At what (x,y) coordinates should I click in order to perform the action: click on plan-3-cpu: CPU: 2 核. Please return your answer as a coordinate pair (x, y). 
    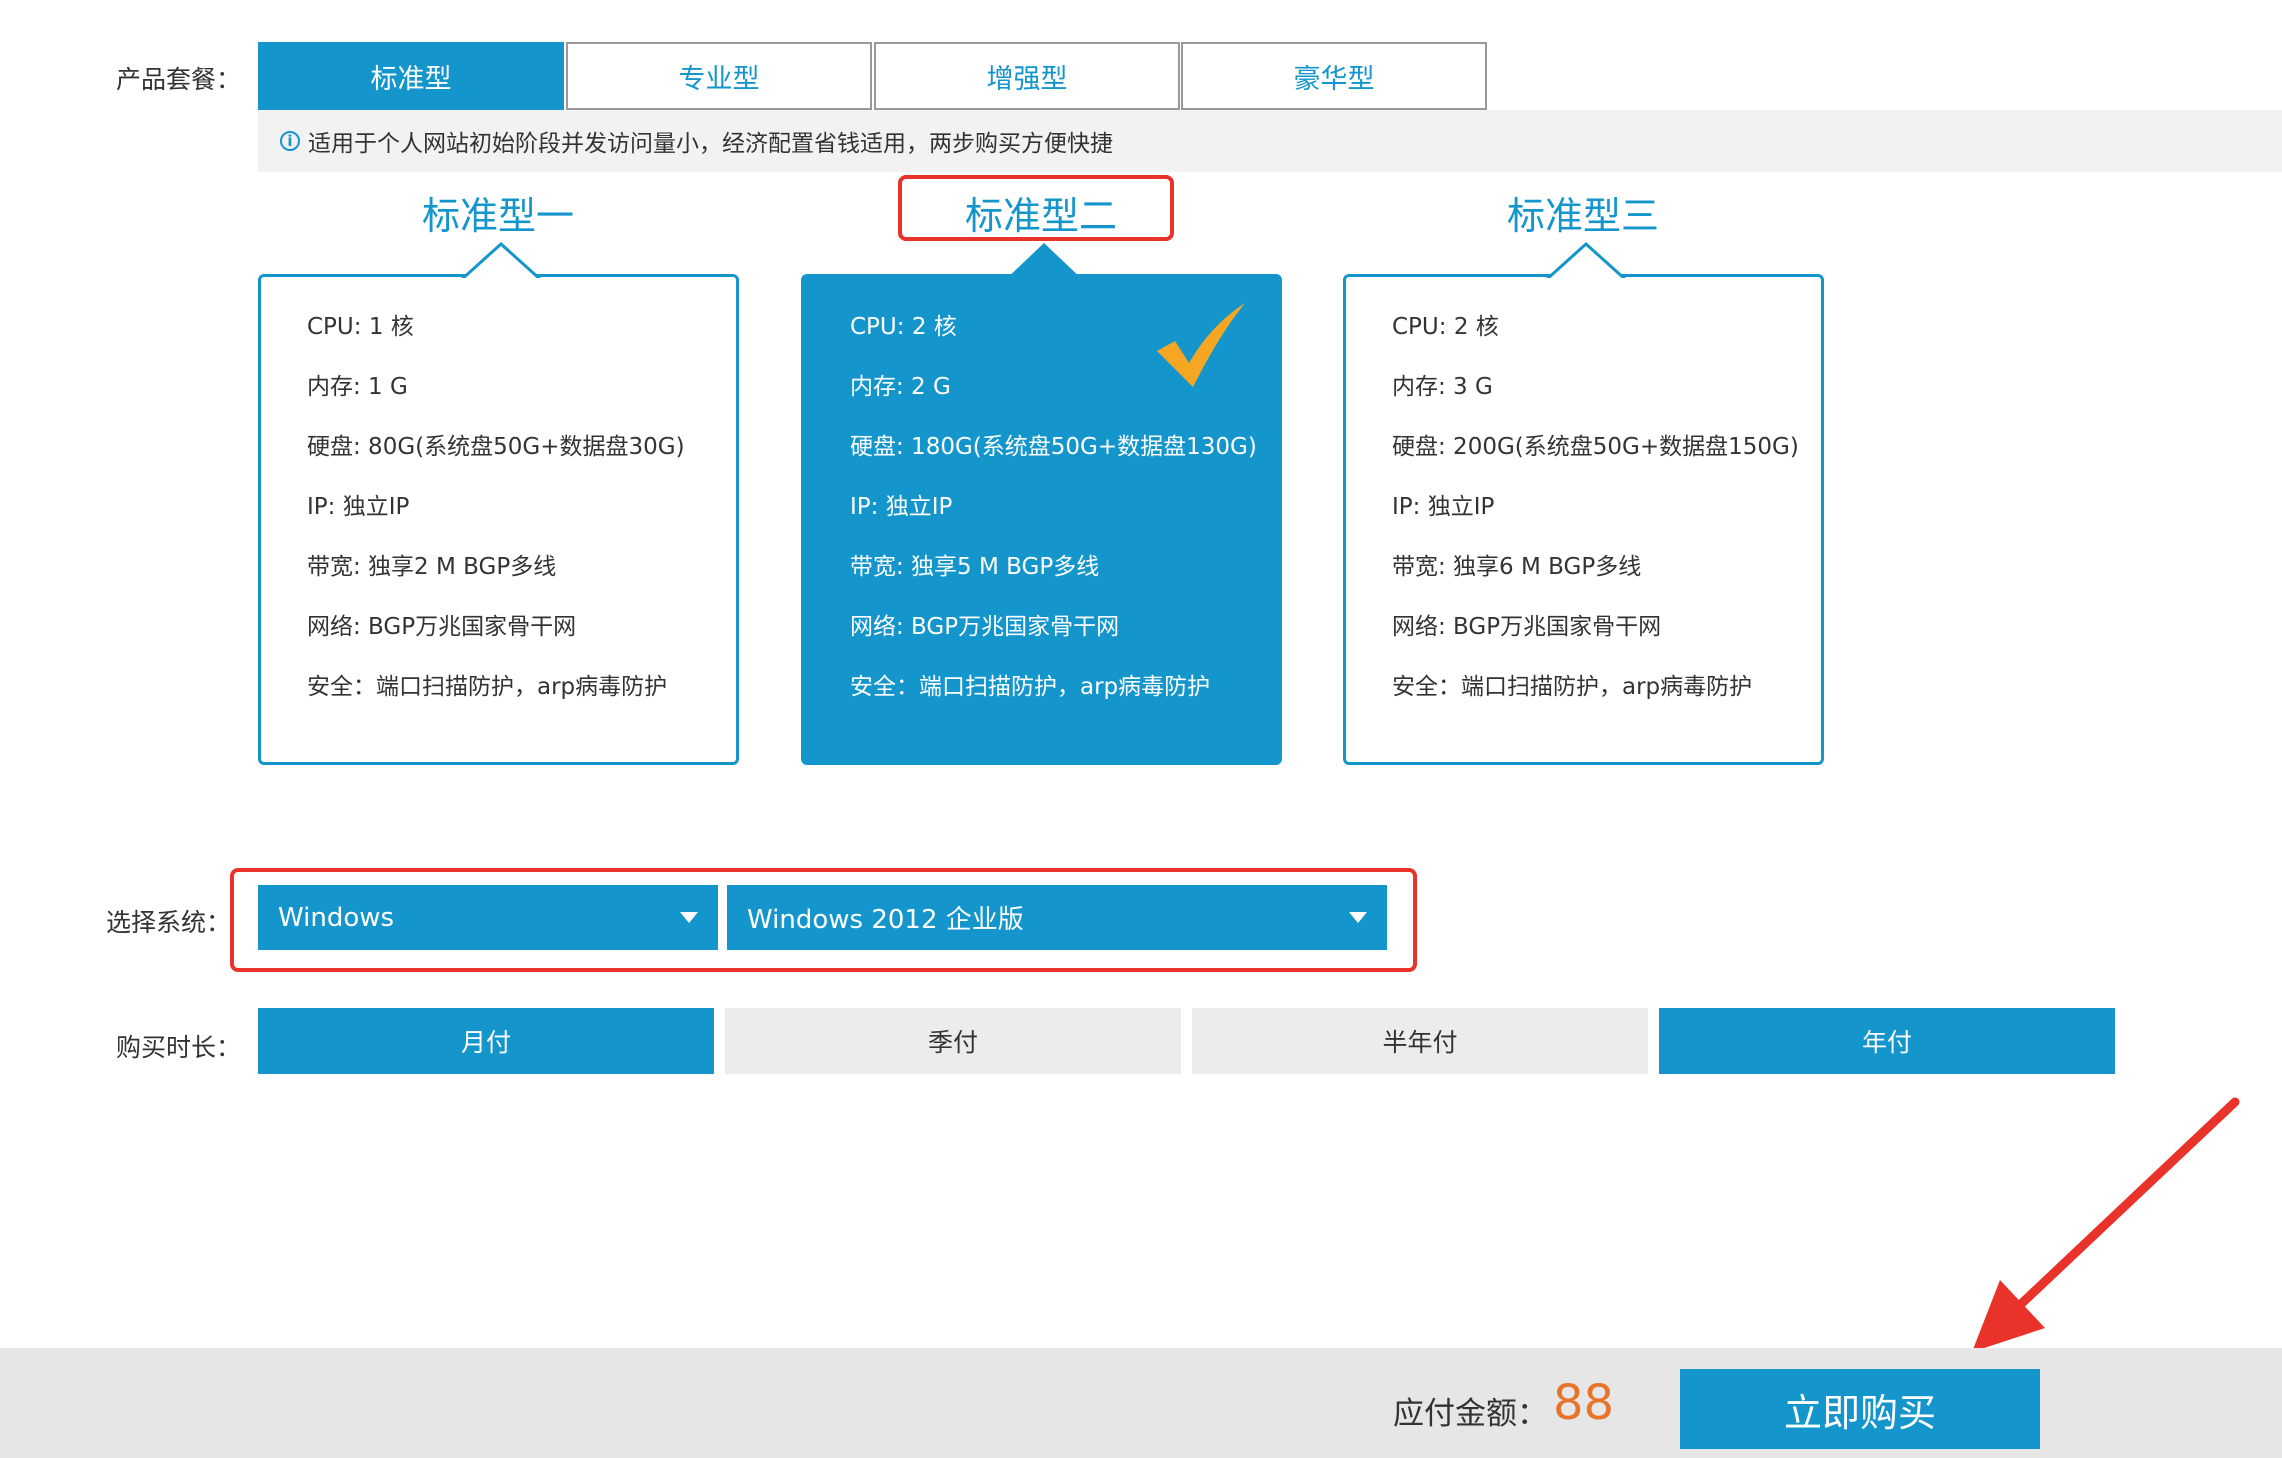
    Looking at the image, I should click on (1445, 327).